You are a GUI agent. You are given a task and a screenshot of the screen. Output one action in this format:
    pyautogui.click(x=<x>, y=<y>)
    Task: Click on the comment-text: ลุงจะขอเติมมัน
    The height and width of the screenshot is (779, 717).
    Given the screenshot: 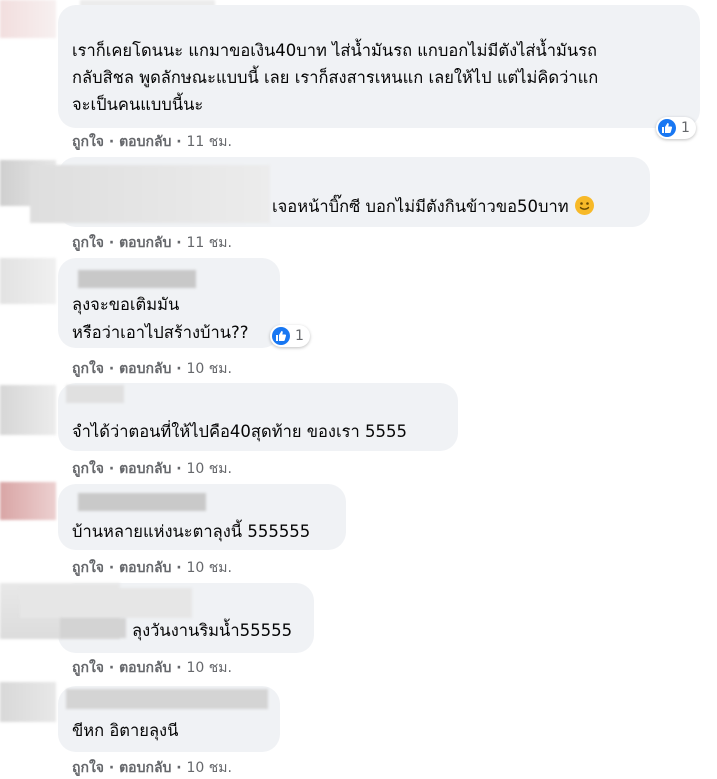 What is the action you would take?
    pyautogui.click(x=126, y=304)
    